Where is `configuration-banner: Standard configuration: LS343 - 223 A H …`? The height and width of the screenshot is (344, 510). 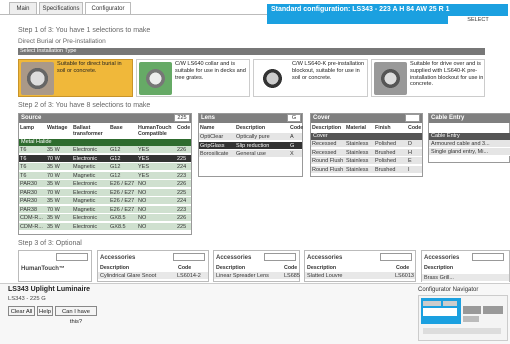 configuration-banner: Standard configuration: LS343 - 223 A H … is located at coordinates (387, 14).